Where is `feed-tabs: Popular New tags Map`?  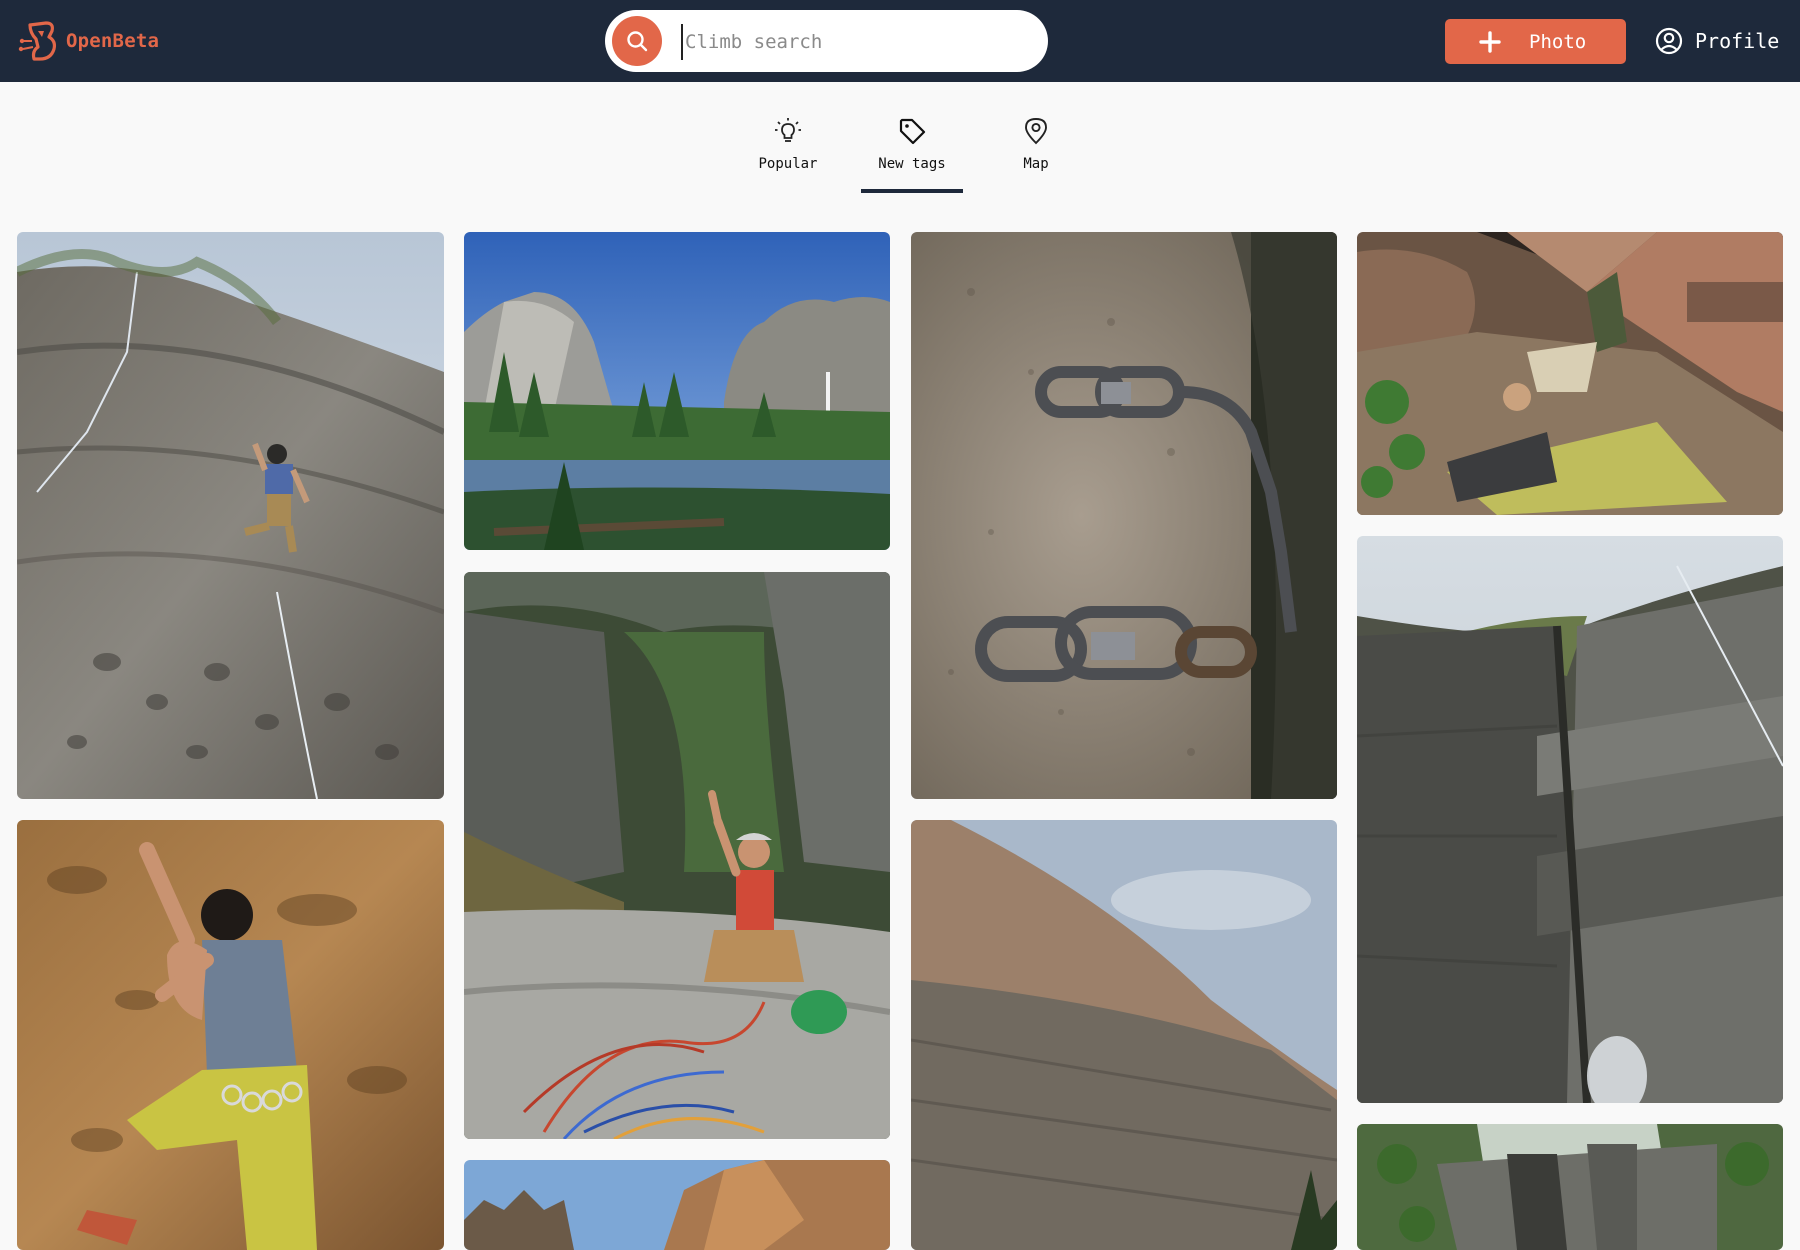
feed-tabs: Popular New tags Map is located at coordinates (912, 156).